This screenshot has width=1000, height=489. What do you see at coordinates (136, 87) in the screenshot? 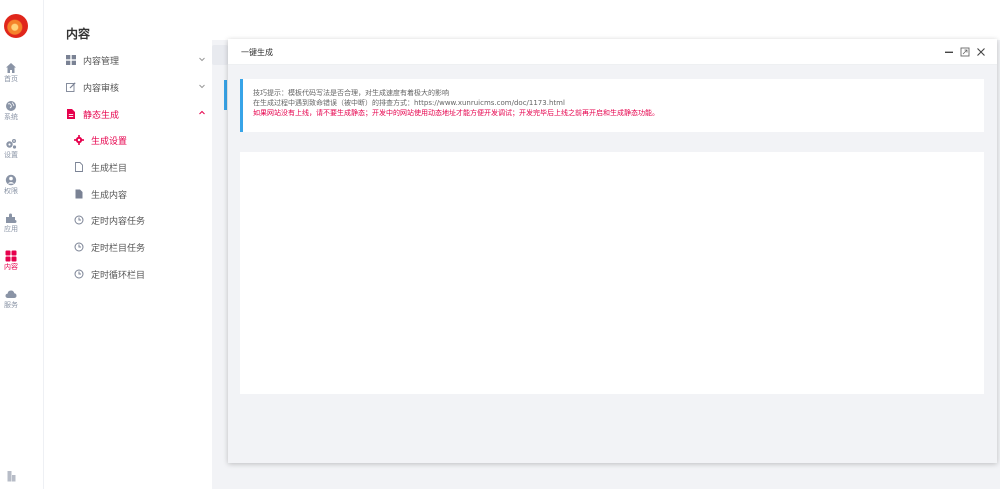
I see `menu-content-review: 内容审核` at bounding box center [136, 87].